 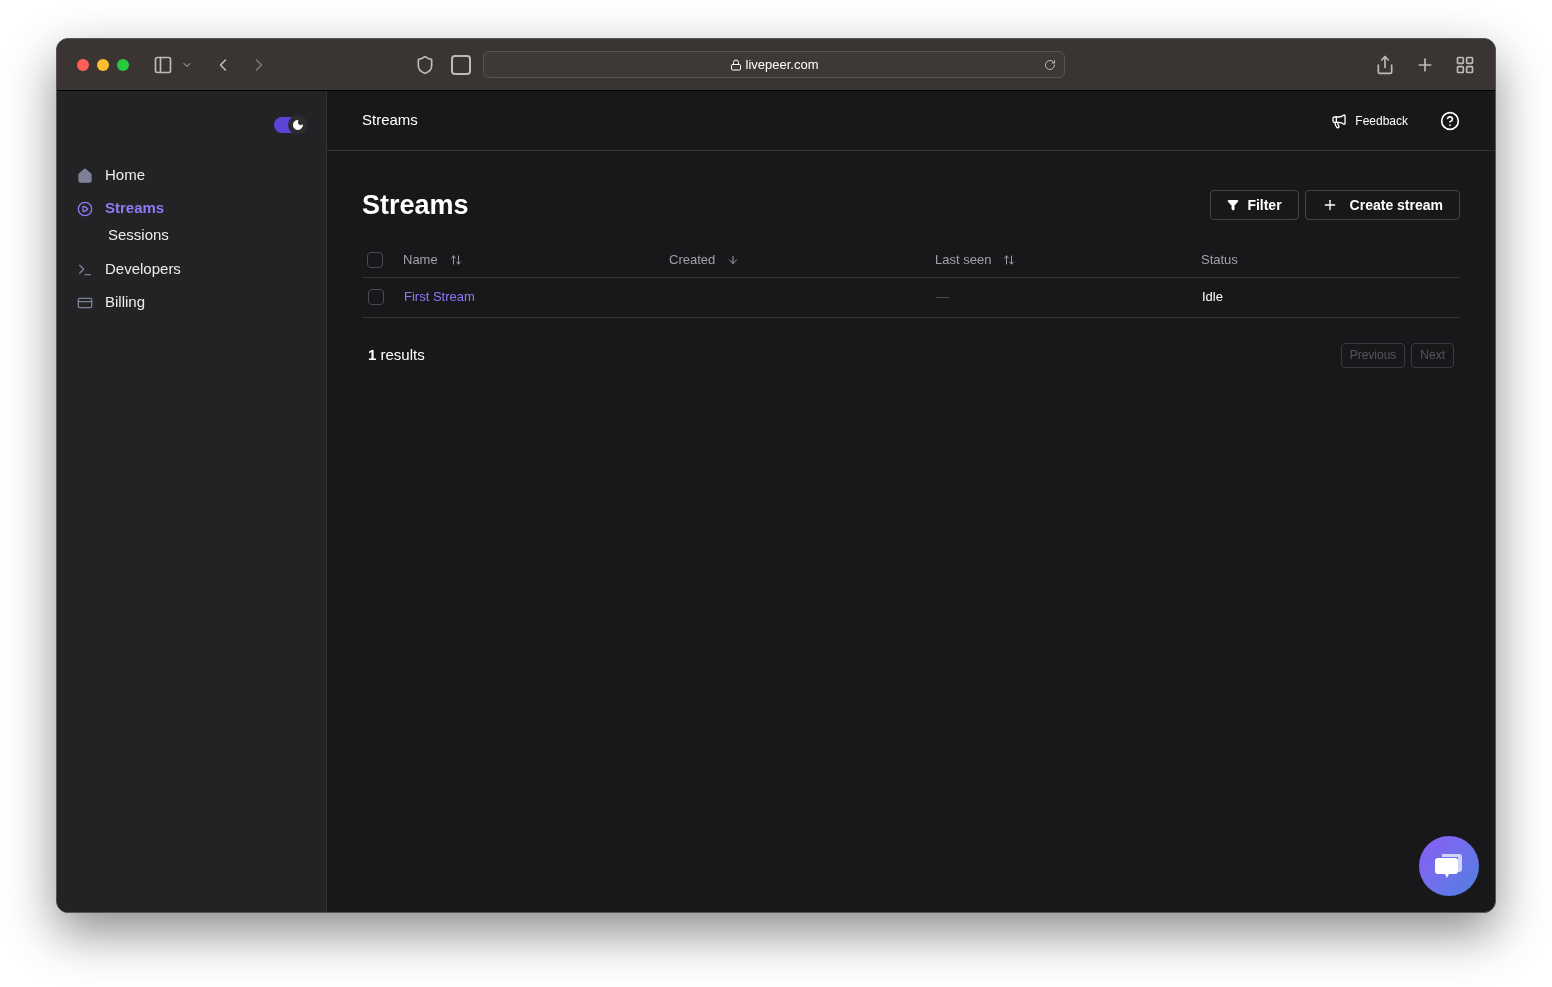 What do you see at coordinates (1450, 120) in the screenshot?
I see `help-icon` at bounding box center [1450, 120].